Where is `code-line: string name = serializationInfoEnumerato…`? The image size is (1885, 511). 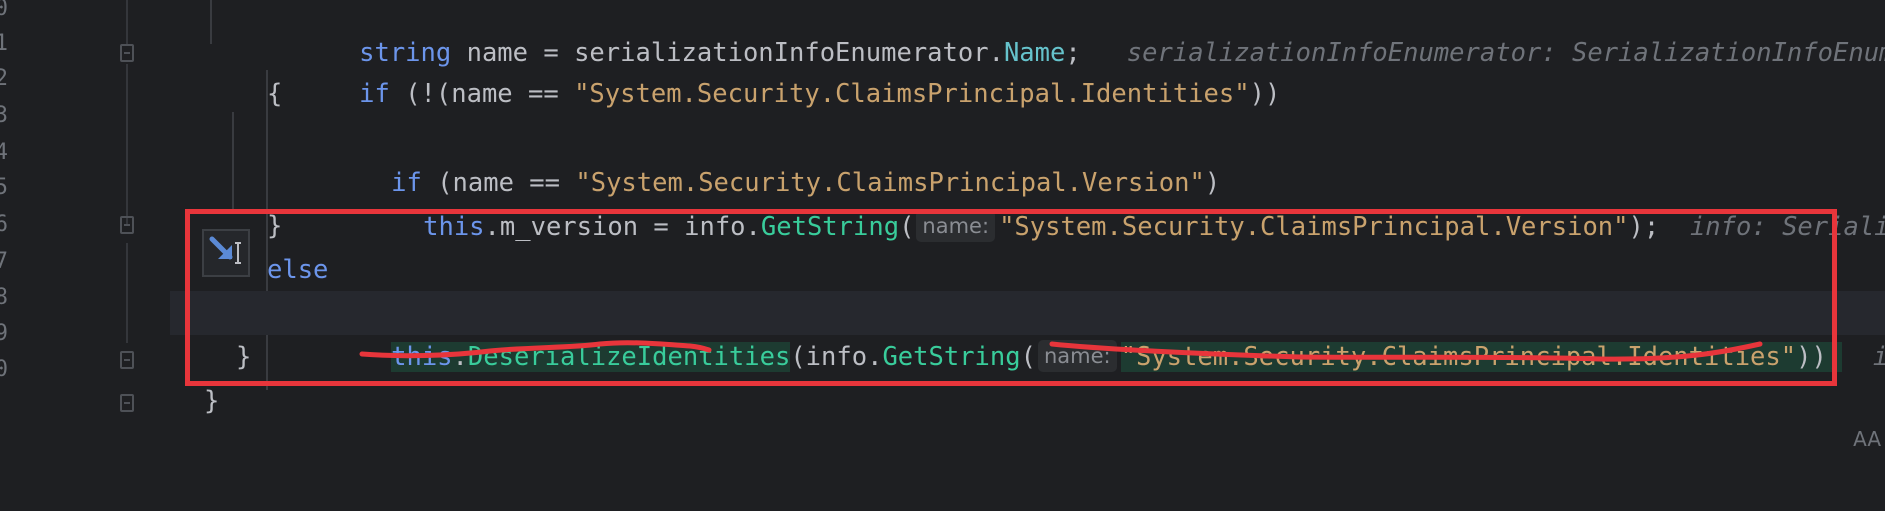
code-line: string name = serializationInfoEnumerato… is located at coordinates (1027, 34).